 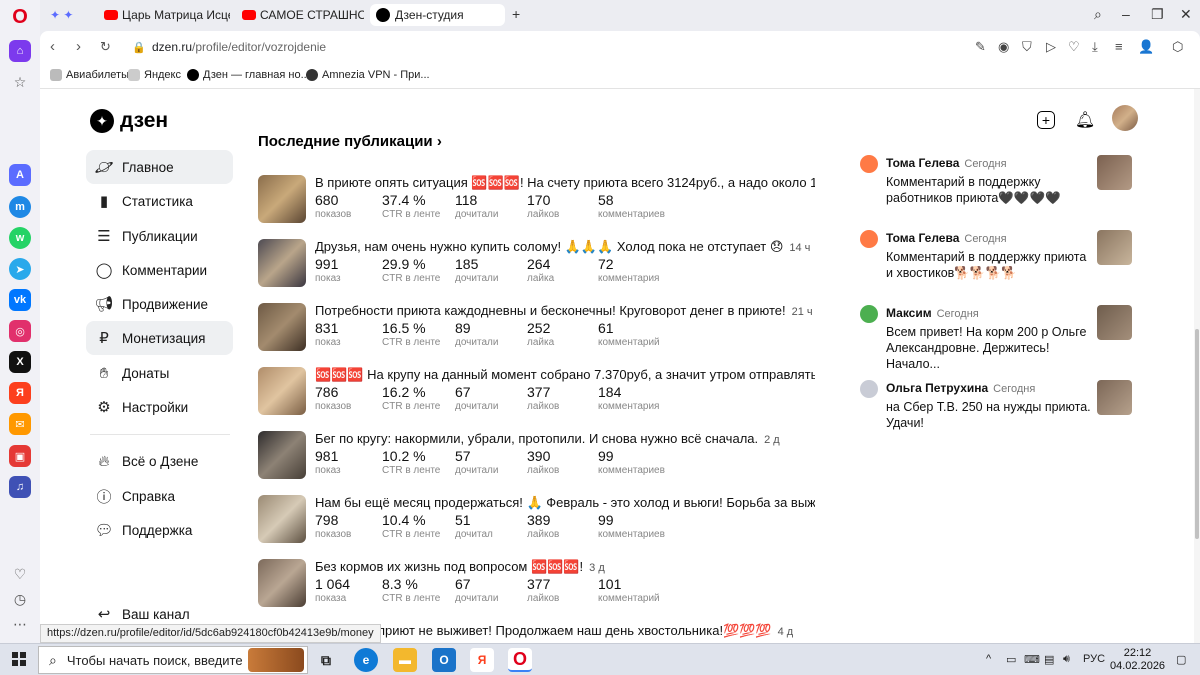 I want to click on tab-dzen-studio: Дзен-студия, so click(x=437, y=15).